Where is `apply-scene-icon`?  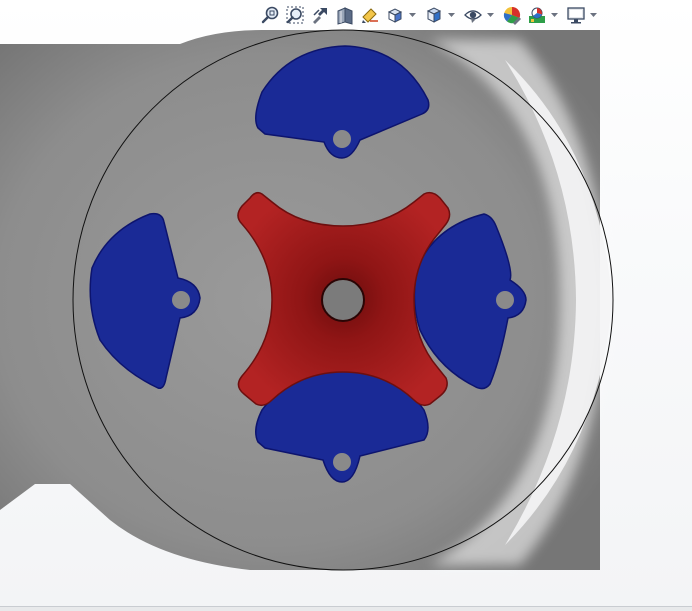
apply-scene-icon is located at coordinates (537, 15).